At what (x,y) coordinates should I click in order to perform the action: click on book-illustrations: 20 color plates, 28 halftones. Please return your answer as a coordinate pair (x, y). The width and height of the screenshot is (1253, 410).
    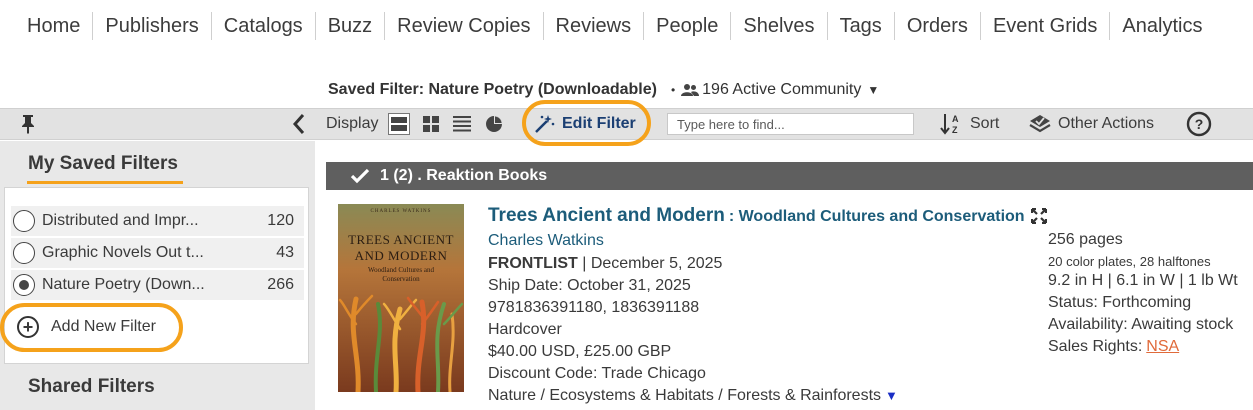
    Looking at the image, I should click on (1129, 261).